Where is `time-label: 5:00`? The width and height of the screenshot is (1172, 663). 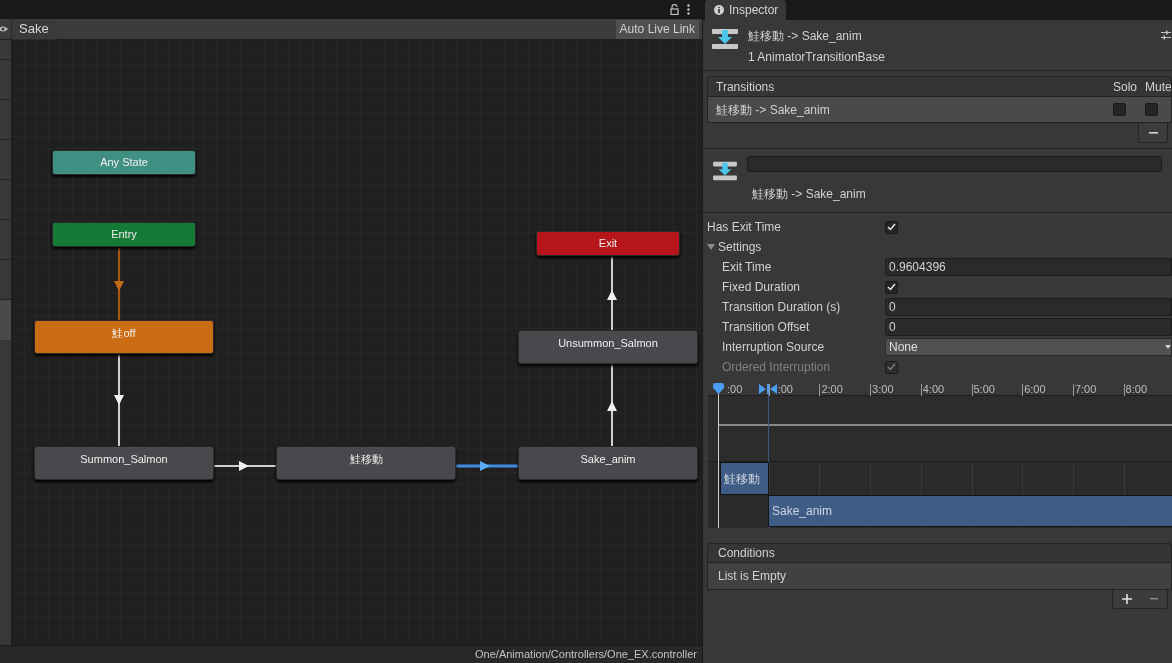
time-label: 5:00 is located at coordinates (984, 389).